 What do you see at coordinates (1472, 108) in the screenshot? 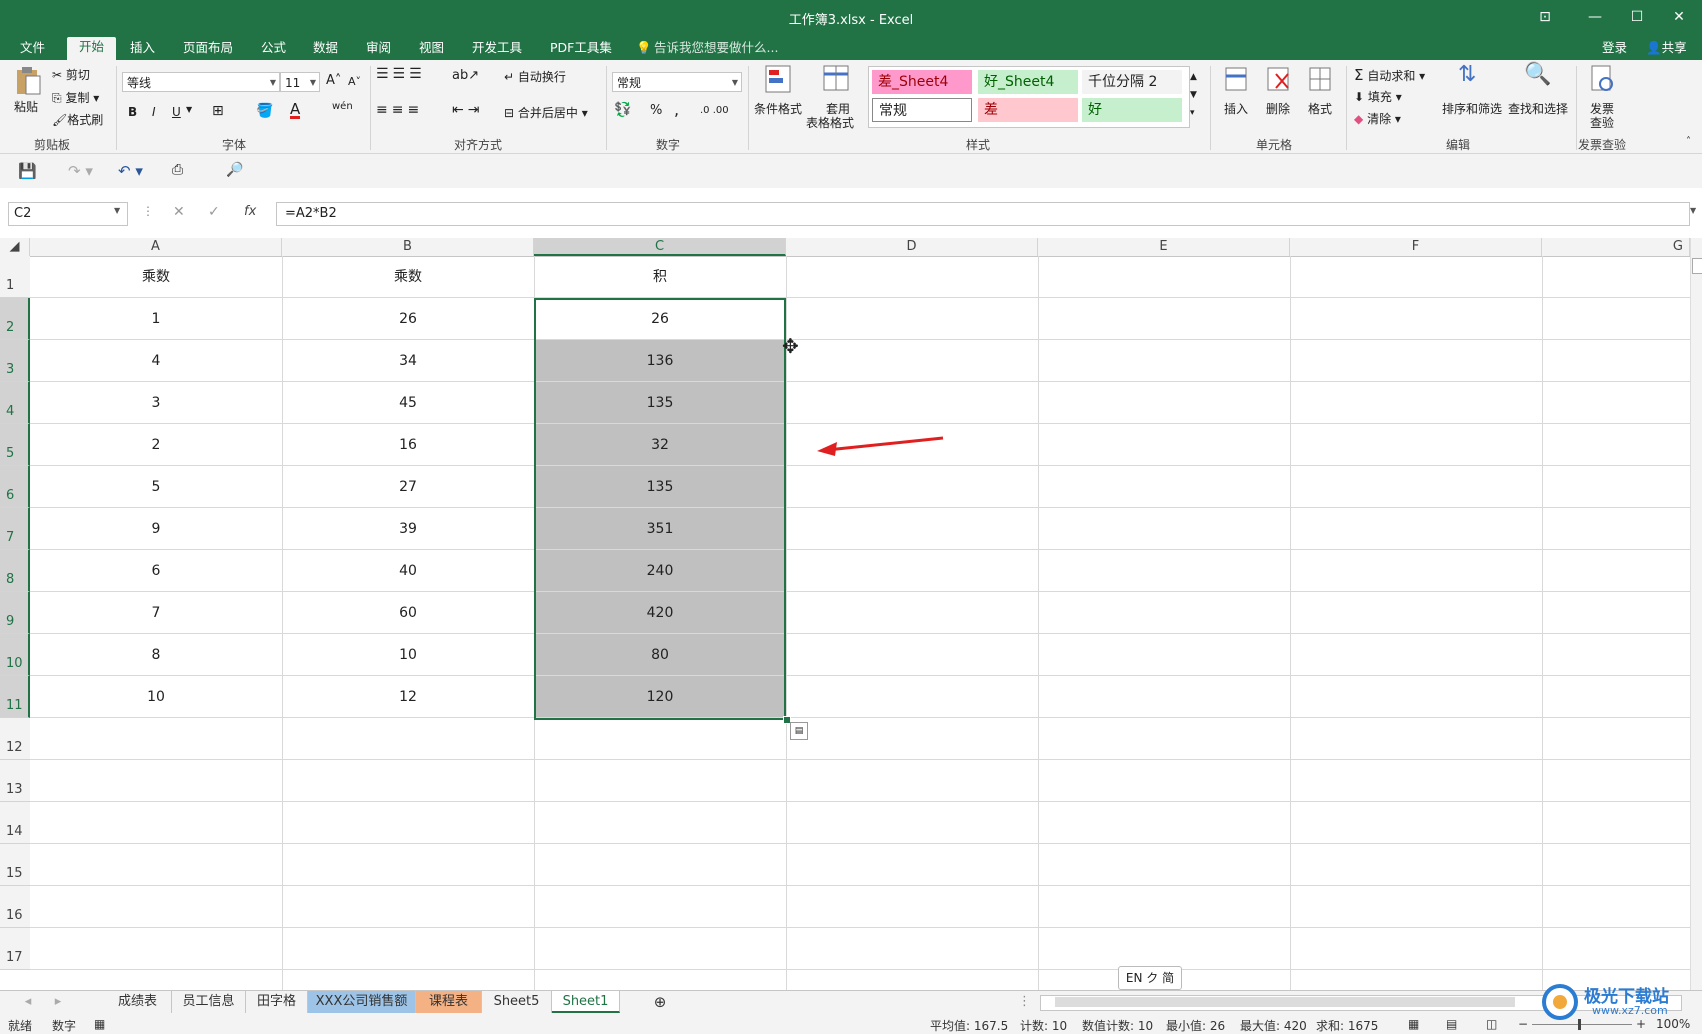
I see `sort-filter-button: 排序和筛选` at bounding box center [1472, 108].